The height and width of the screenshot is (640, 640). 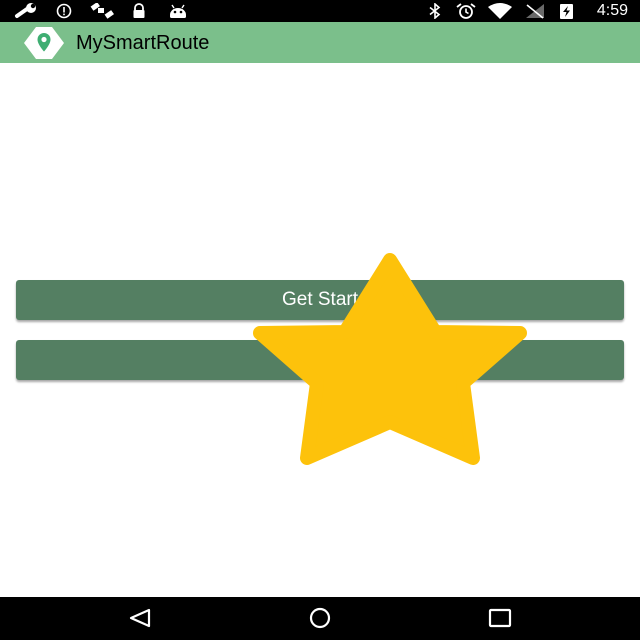 I want to click on satellite-icon, so click(x=102, y=11).